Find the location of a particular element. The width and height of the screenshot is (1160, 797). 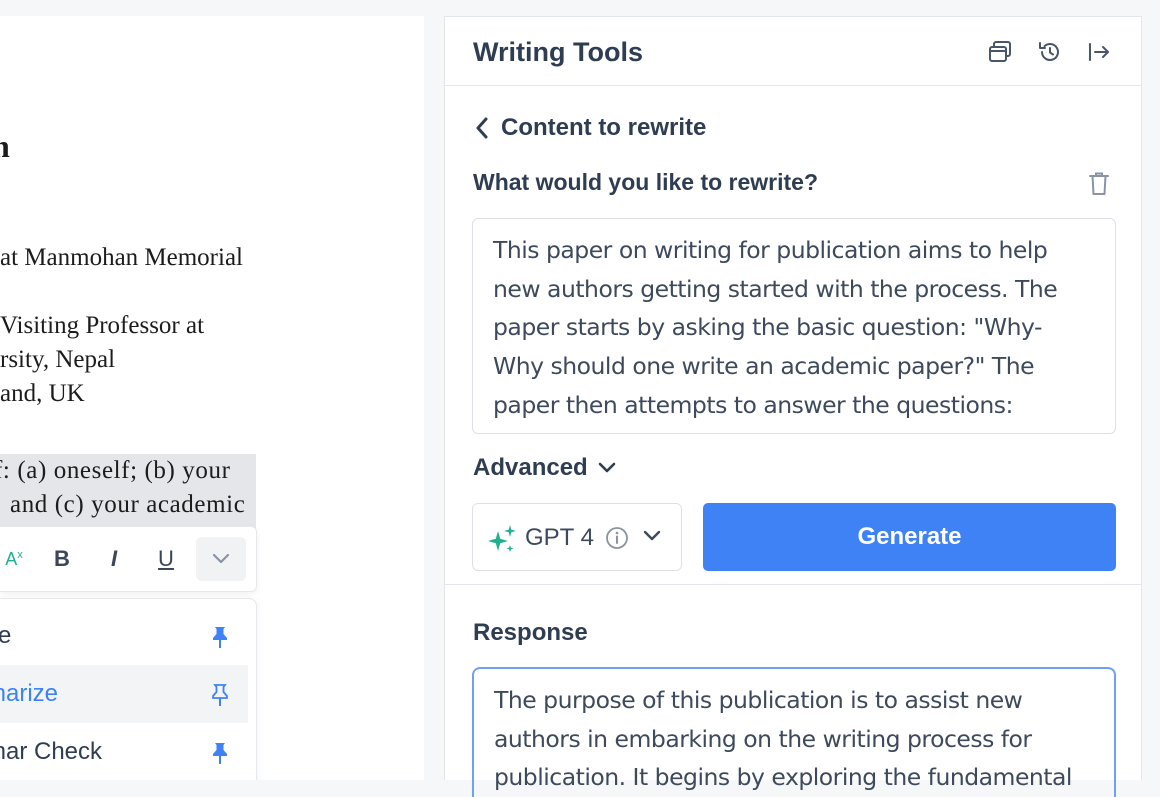

ai-action-menu: ite marize mar Check is located at coordinates (128, 689).